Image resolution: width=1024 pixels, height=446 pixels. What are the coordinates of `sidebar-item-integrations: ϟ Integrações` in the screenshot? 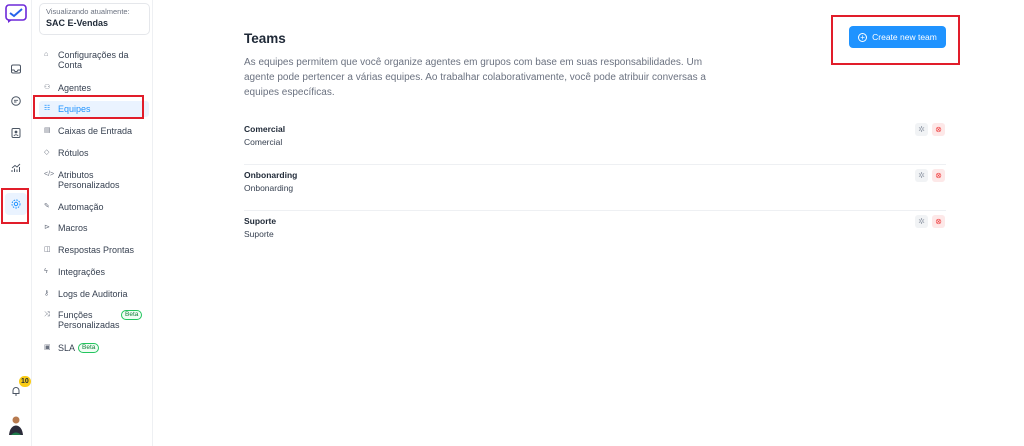 It's located at (94, 272).